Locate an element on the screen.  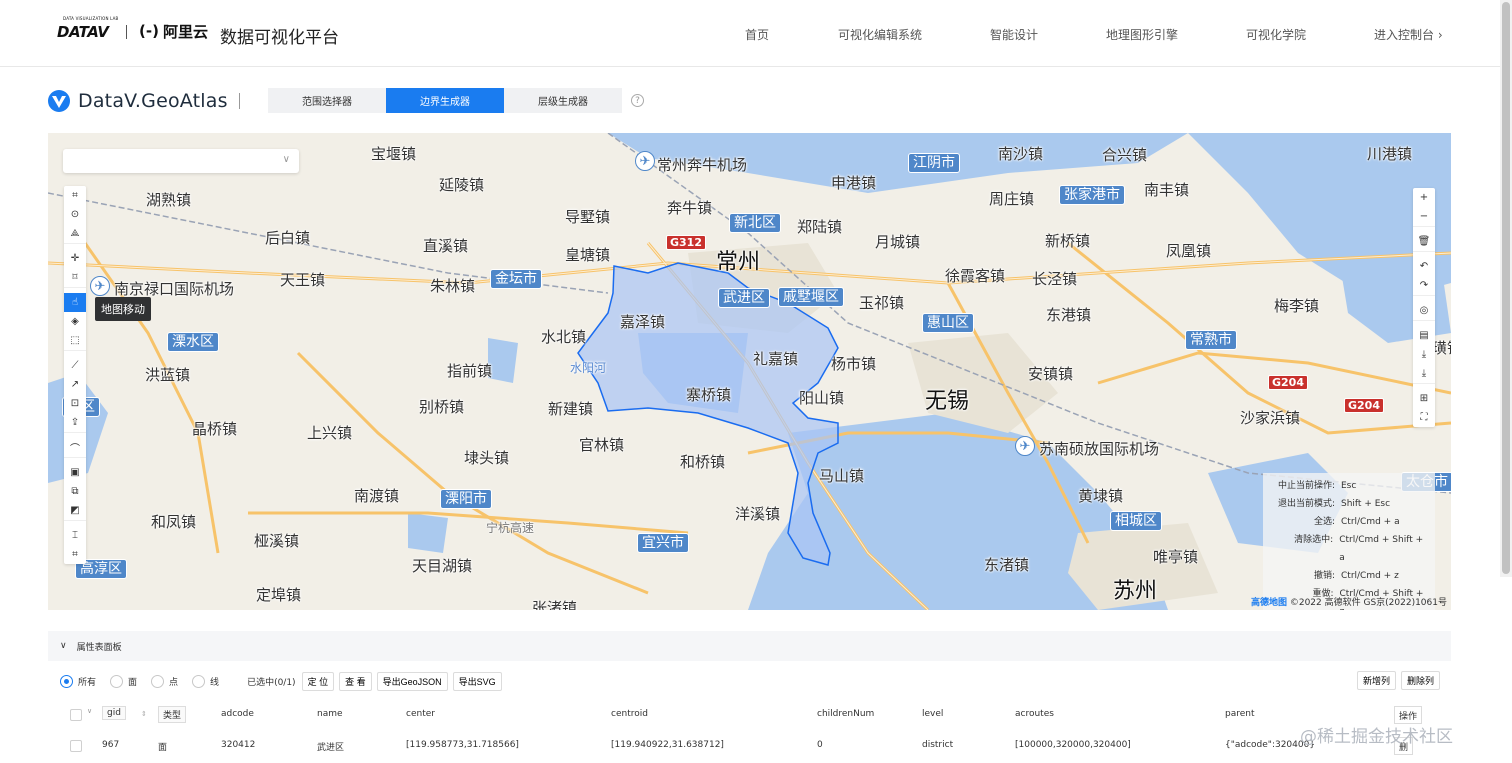
zoom-in-icon: + is located at coordinates (1424, 197).